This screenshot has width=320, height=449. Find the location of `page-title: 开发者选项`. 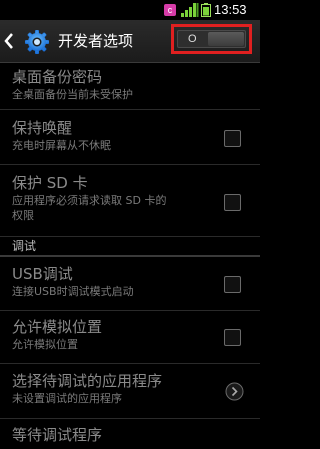

page-title: 开发者选项 is located at coordinates (96, 41).